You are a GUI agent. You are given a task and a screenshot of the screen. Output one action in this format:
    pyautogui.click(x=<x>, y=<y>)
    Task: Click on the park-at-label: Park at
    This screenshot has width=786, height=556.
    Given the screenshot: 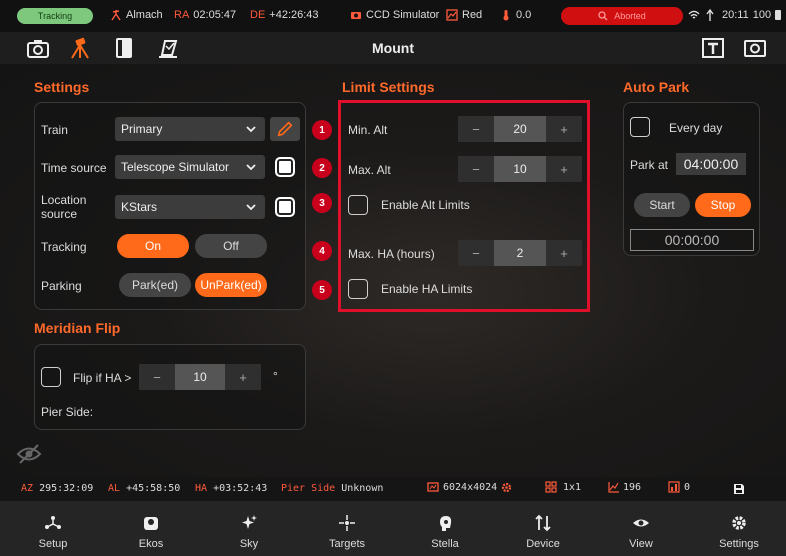 What is the action you would take?
    pyautogui.click(x=649, y=165)
    